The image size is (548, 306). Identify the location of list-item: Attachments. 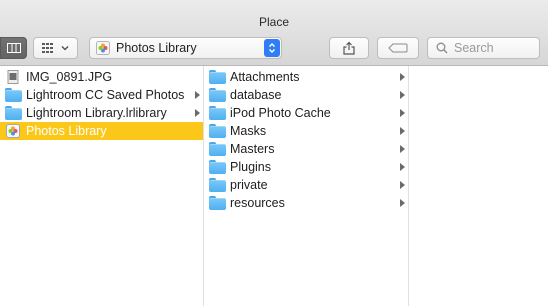
(306, 77).